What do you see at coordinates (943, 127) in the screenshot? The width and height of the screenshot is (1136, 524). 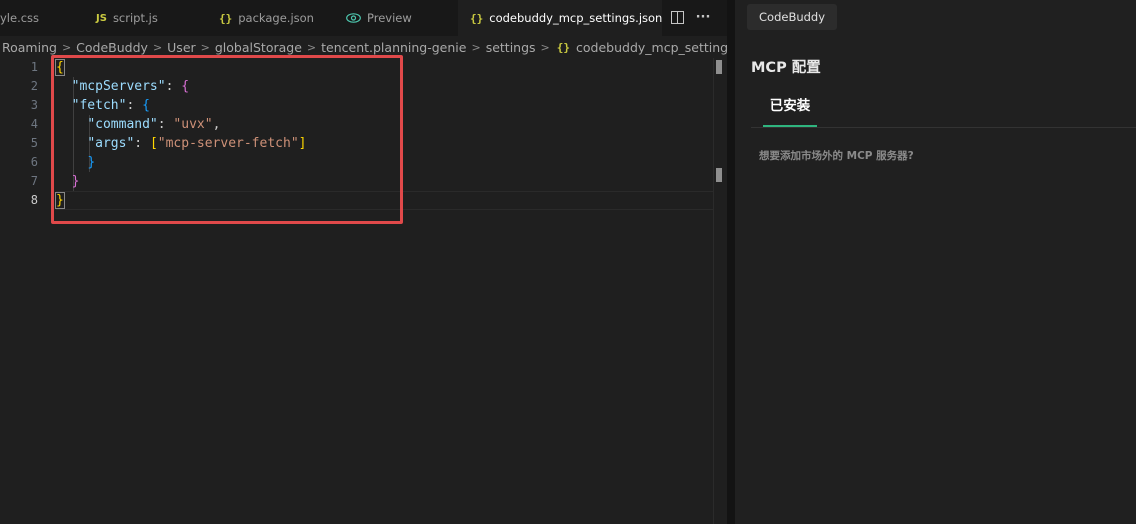 I see `tab-divider` at bounding box center [943, 127].